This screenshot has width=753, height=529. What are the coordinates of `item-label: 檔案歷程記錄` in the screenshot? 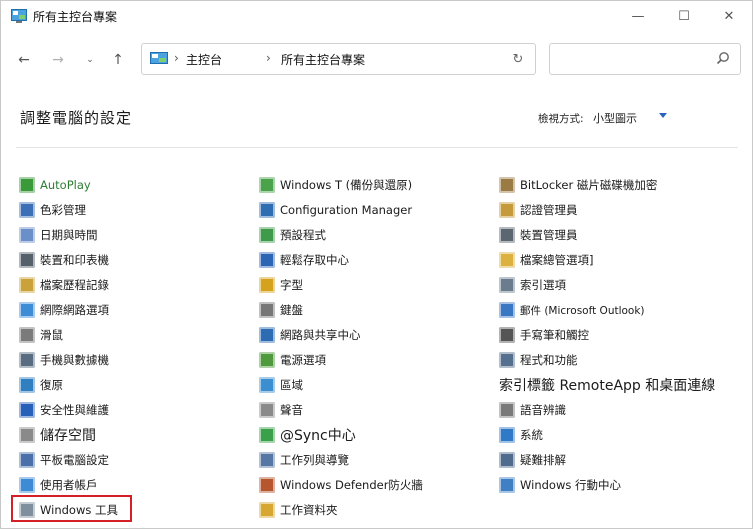 It's located at (74, 285).